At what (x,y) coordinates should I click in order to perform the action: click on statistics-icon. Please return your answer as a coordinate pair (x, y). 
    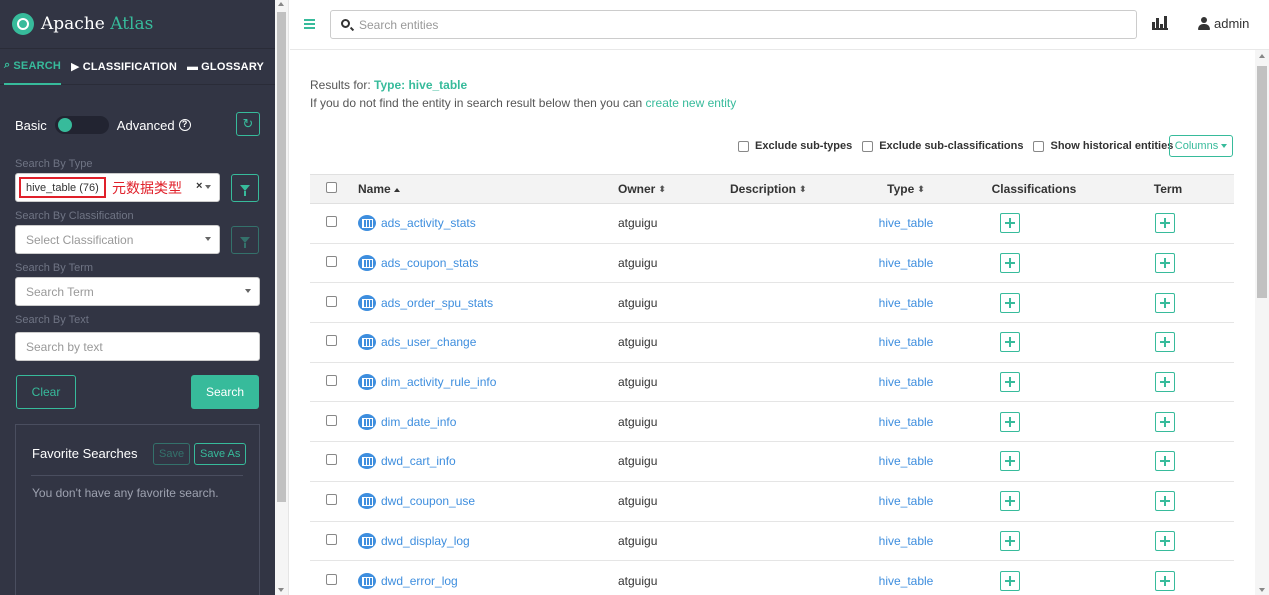
    Looking at the image, I should click on (1160, 23).